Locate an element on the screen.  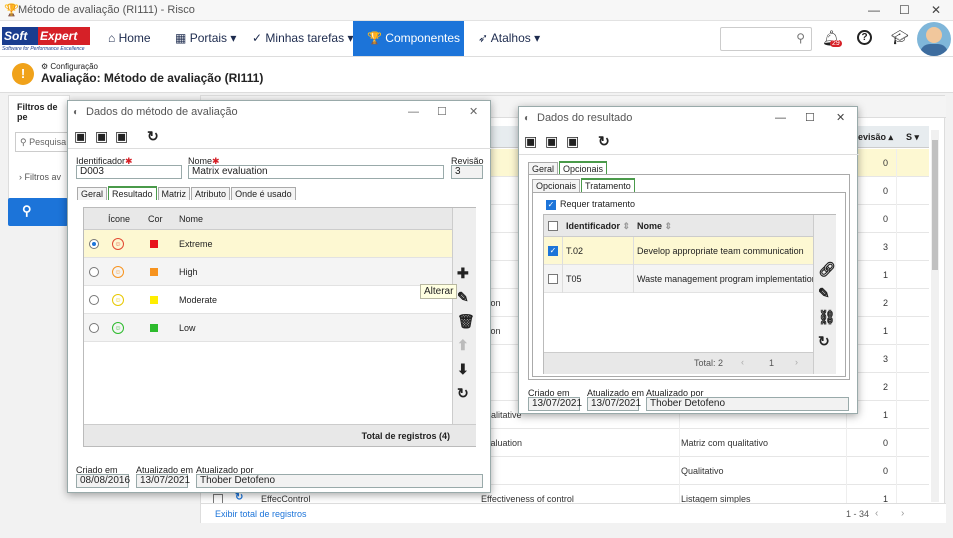
col-s-label: S is located at coordinates (909, 137).